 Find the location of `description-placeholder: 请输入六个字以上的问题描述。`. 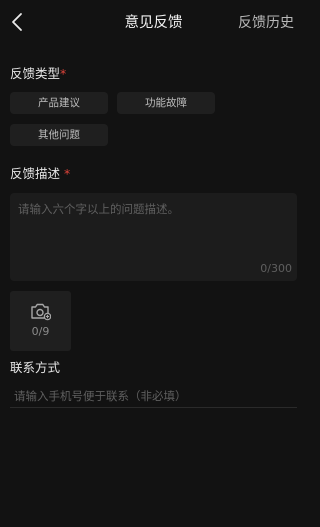

description-placeholder: 请输入六个字以上的问题描述。 is located at coordinates (98, 209).